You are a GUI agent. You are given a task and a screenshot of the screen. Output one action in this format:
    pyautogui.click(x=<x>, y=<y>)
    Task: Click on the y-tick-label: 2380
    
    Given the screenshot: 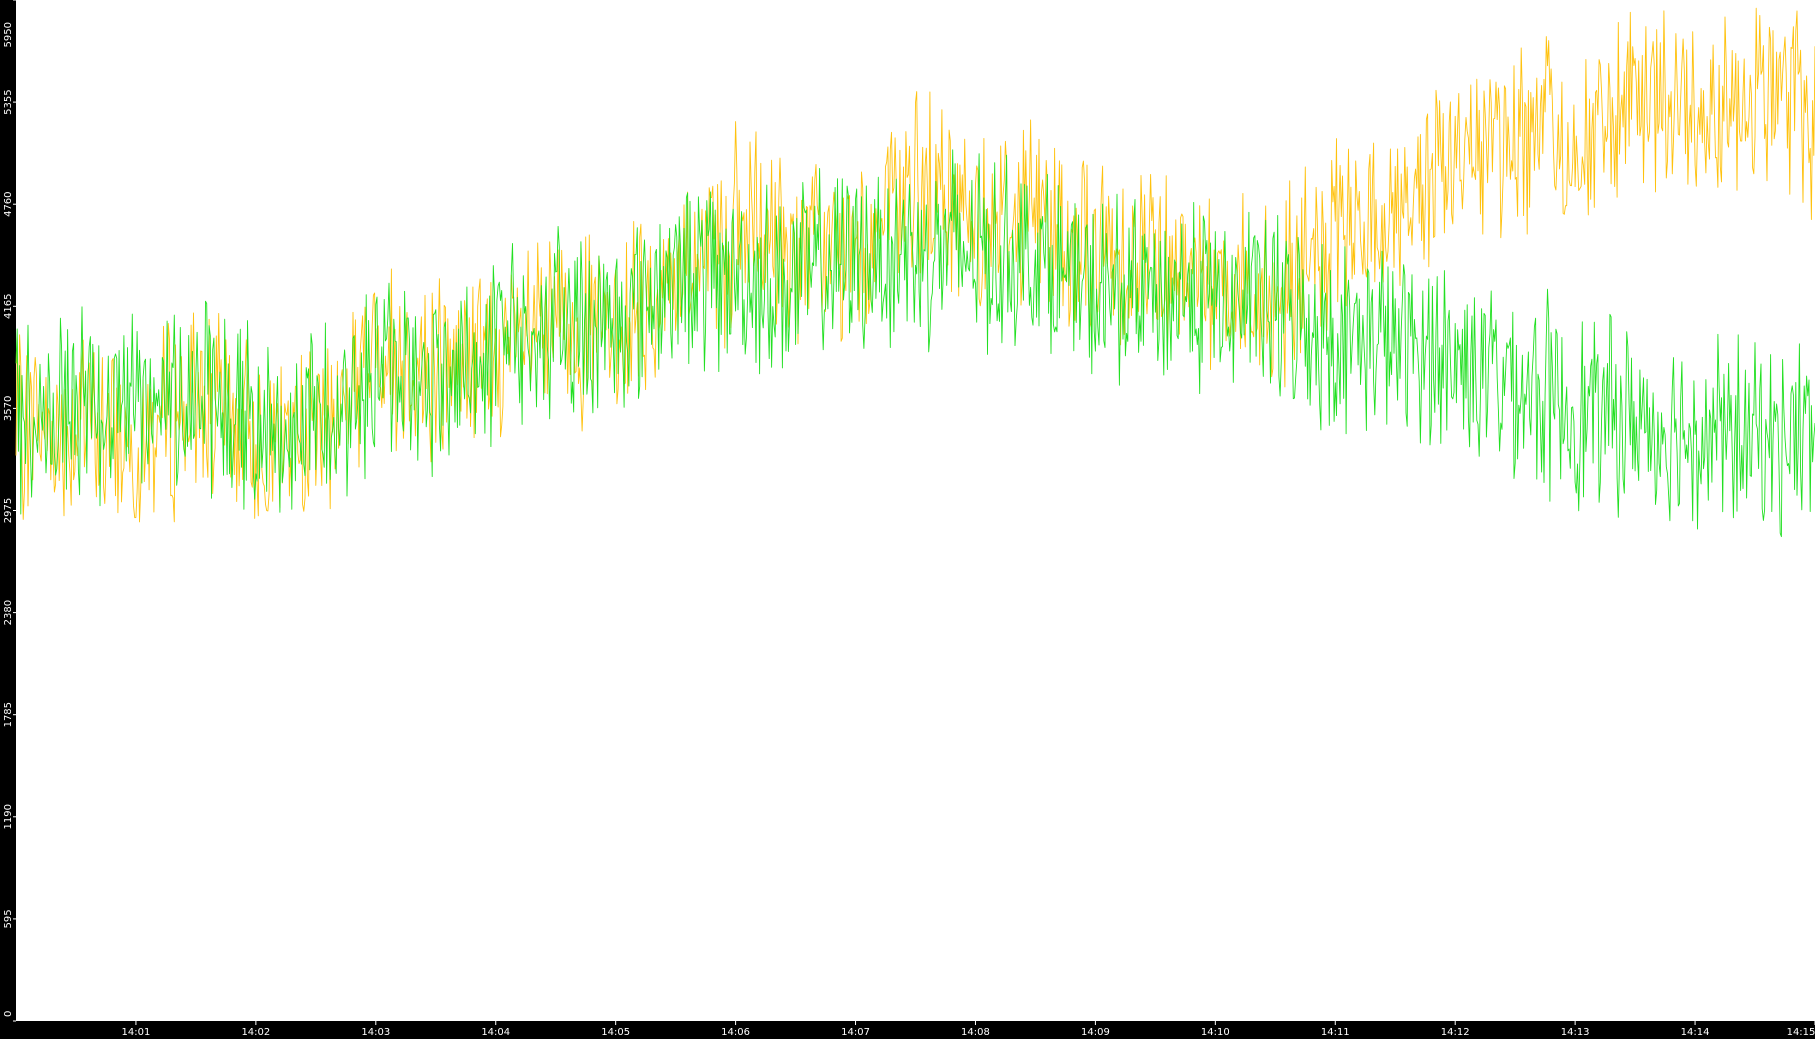 What is the action you would take?
    pyautogui.click(x=8, y=612)
    